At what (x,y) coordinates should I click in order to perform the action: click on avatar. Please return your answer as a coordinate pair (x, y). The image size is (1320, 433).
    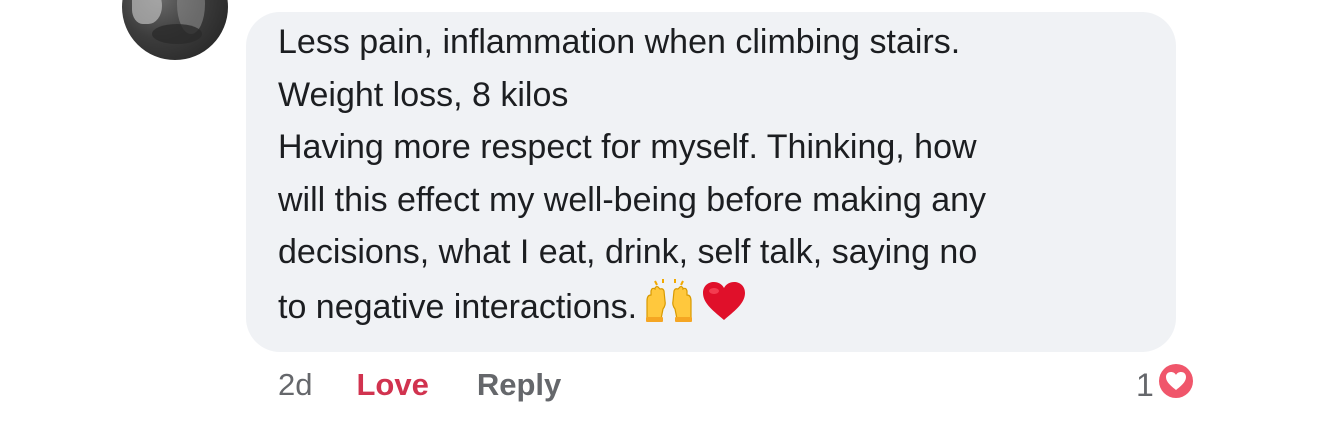
    Looking at the image, I should click on (175, 30).